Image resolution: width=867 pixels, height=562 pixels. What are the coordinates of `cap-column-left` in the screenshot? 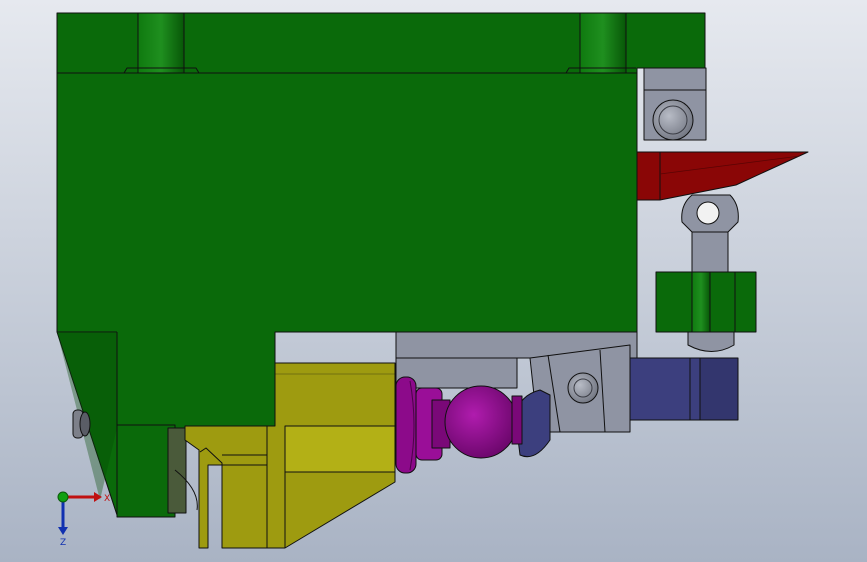 It's located at (161, 43).